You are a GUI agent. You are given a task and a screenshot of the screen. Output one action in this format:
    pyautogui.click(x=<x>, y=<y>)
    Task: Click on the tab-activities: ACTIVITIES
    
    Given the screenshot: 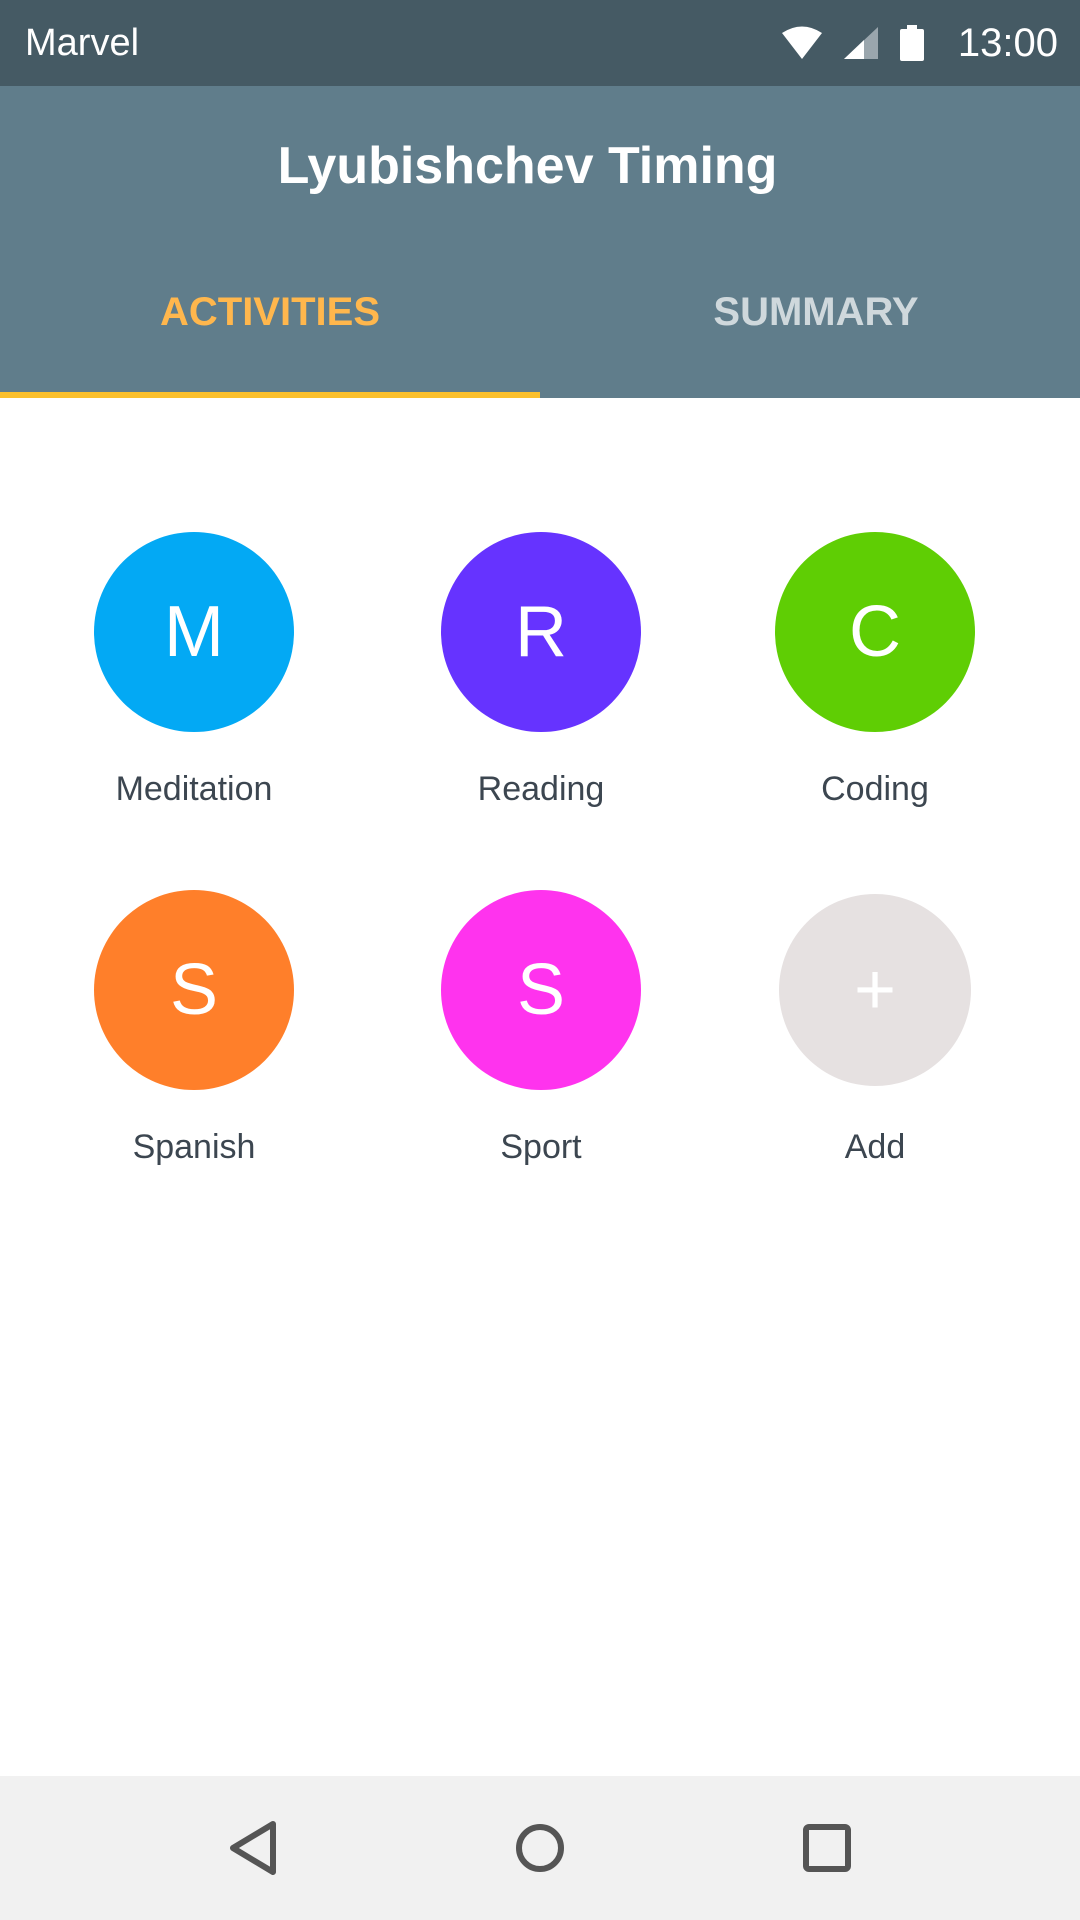 What is the action you would take?
    pyautogui.click(x=270, y=327)
    